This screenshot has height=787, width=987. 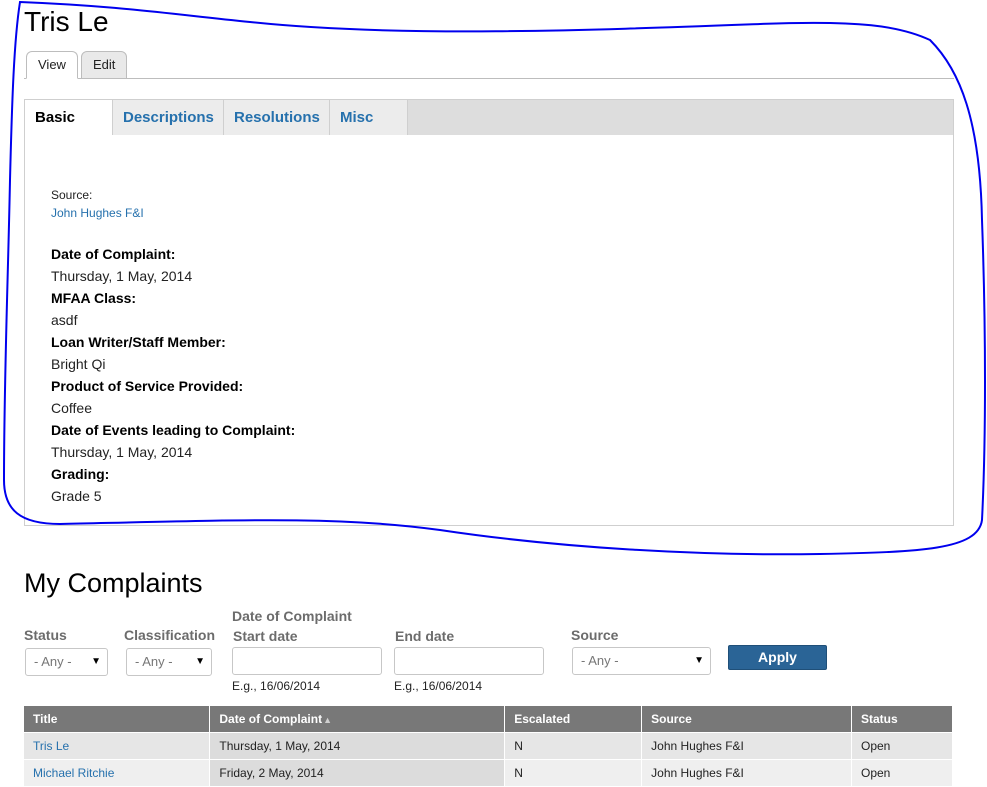 I want to click on field-label-date-of-events: Date of Events leading to Complaint:, so click(x=173, y=430).